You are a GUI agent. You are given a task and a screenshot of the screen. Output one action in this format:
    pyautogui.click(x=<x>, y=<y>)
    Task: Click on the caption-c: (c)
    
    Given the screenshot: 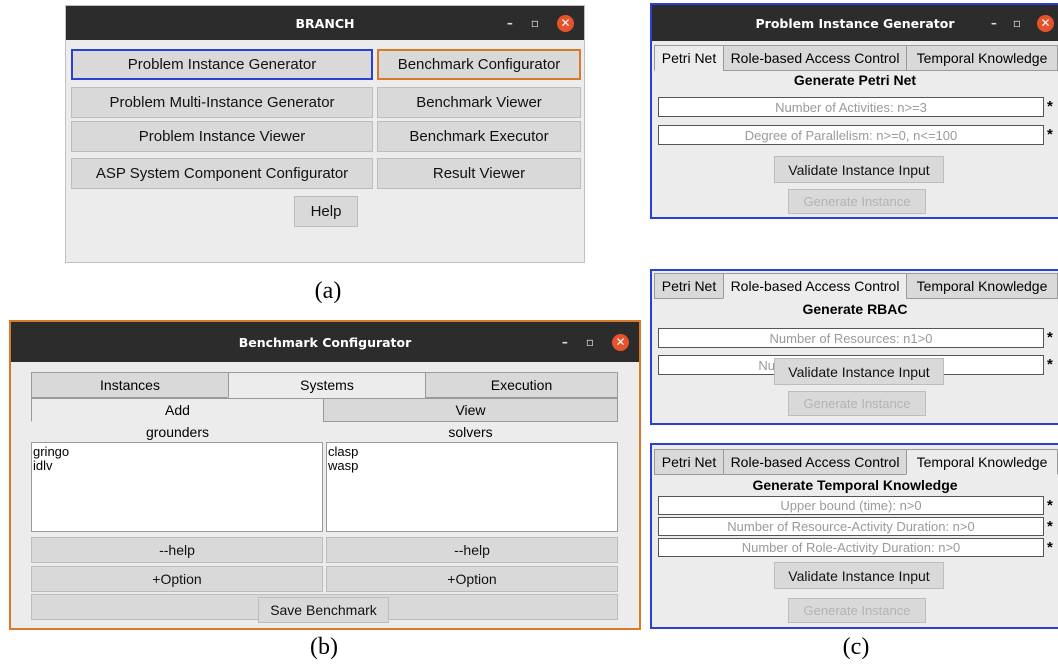 What is the action you would take?
    pyautogui.click(x=856, y=647)
    